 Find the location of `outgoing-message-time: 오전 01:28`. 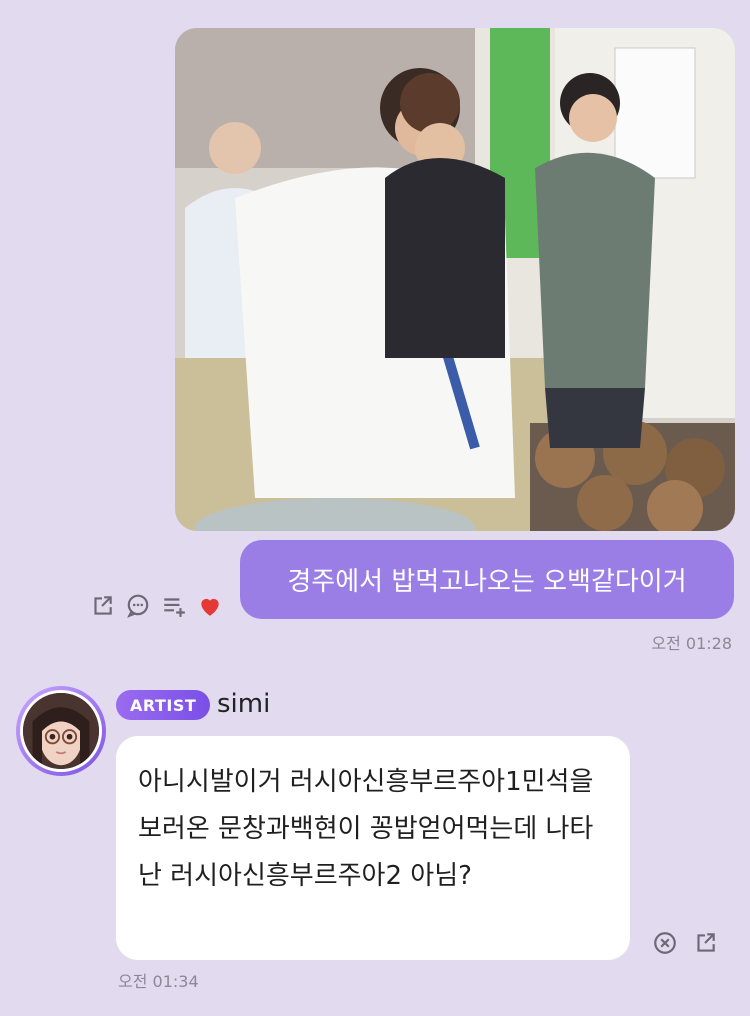

outgoing-message-time: 오전 01:28 is located at coordinates (691, 643).